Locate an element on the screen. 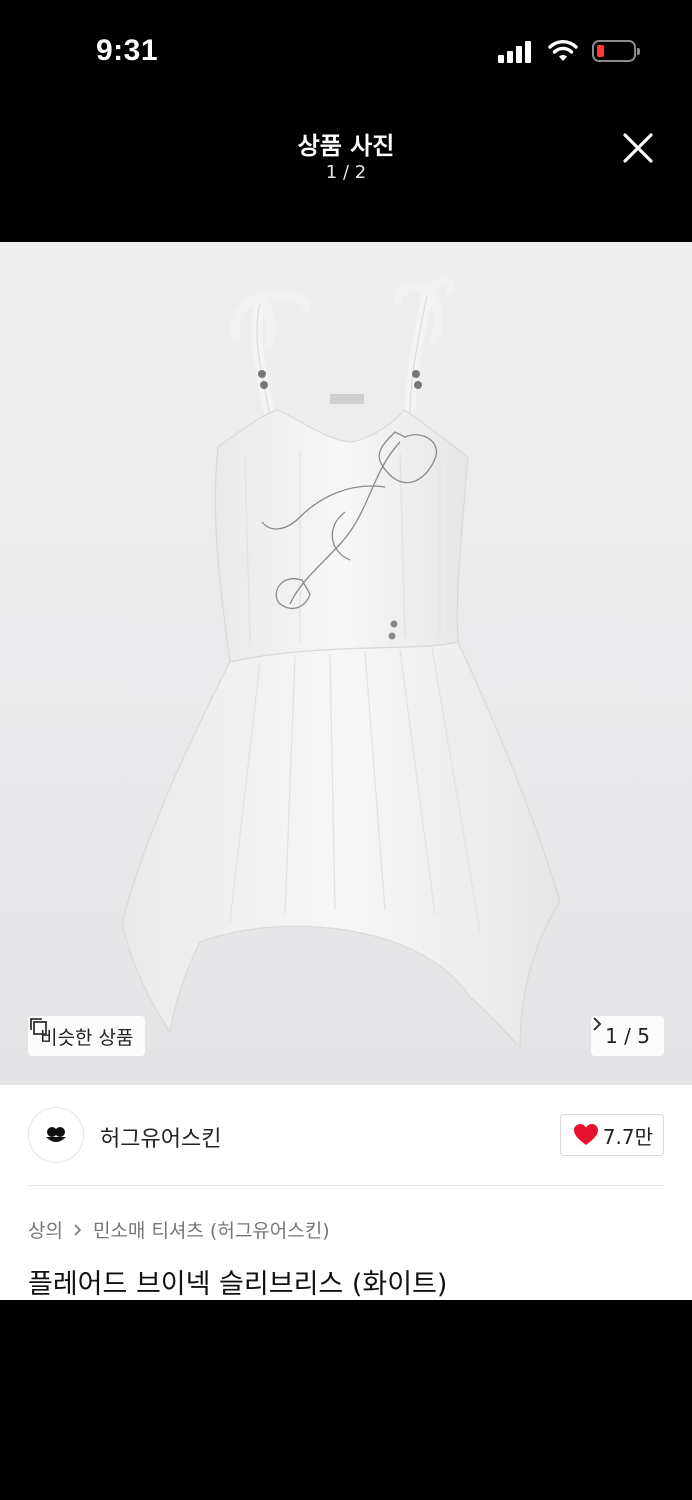  photo-viewer-header: 상품 사진 1 / 2 is located at coordinates (346, 171).